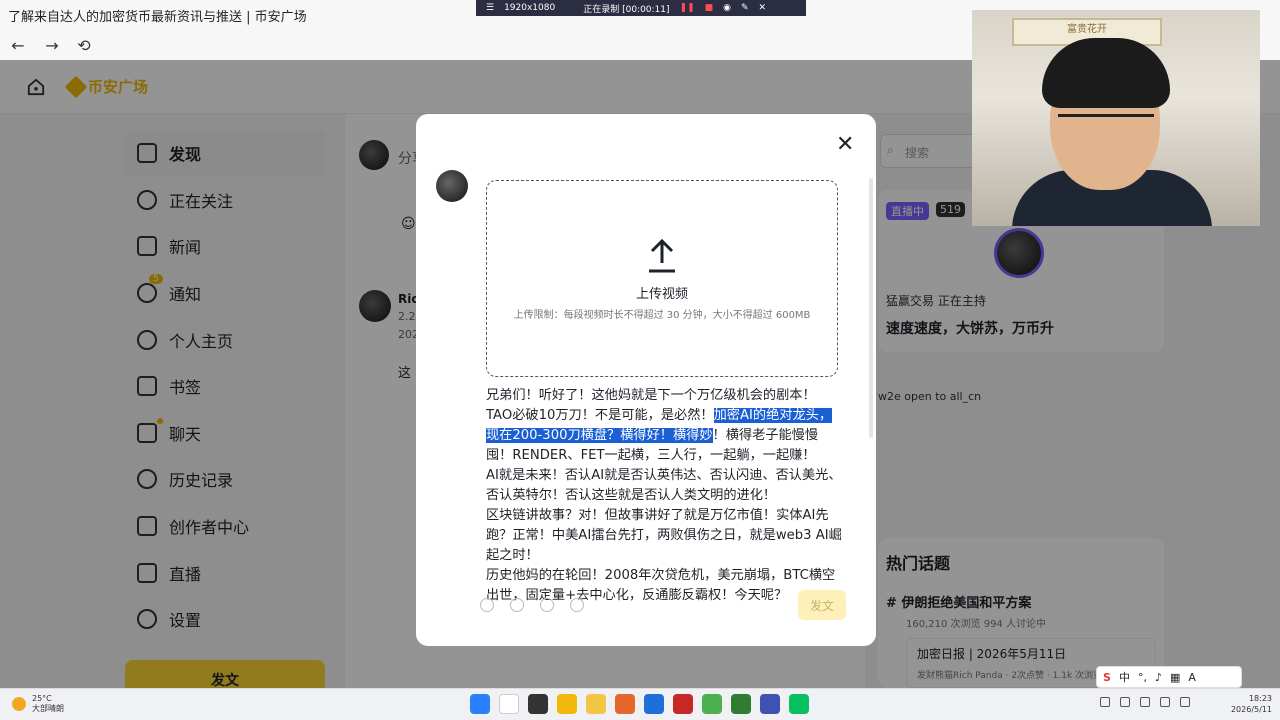 The height and width of the screenshot is (720, 1280). What do you see at coordinates (1165, 702) in the screenshot?
I see `volume-icon` at bounding box center [1165, 702].